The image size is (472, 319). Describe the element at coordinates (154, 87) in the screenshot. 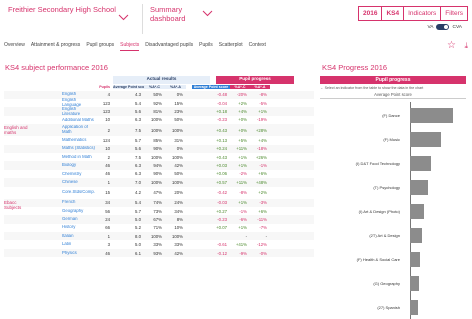

I see `col-ac: %A*-C` at that location.